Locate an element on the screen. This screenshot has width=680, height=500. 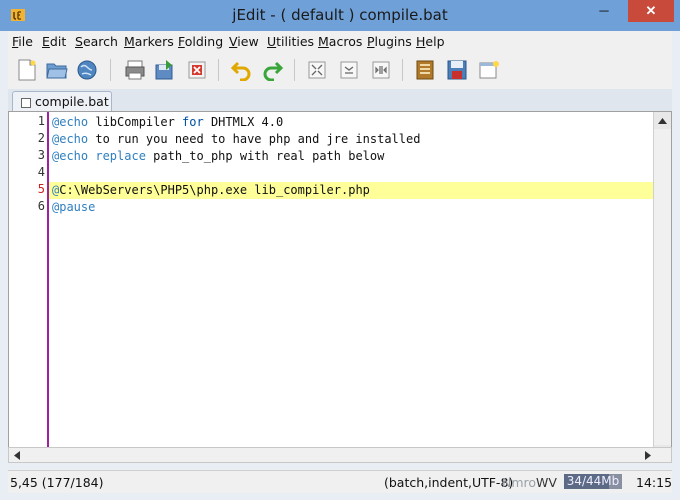
menu-item-view: View is located at coordinates (244, 41).